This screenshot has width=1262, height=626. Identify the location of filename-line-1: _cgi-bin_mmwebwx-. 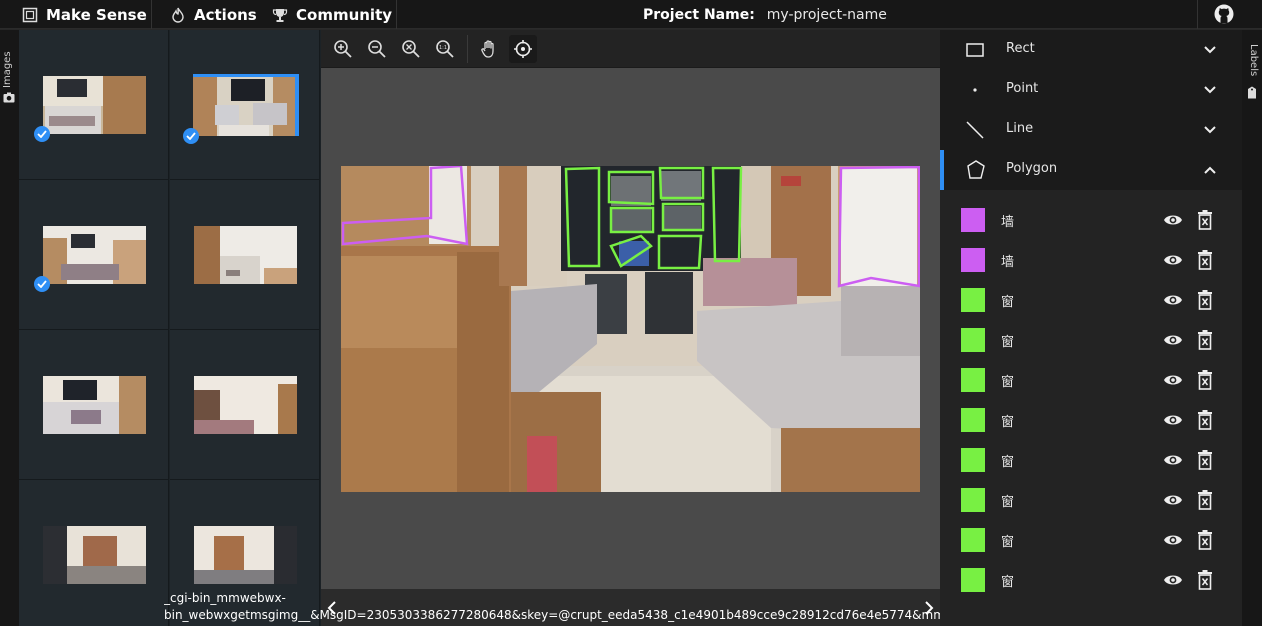
(225, 598).